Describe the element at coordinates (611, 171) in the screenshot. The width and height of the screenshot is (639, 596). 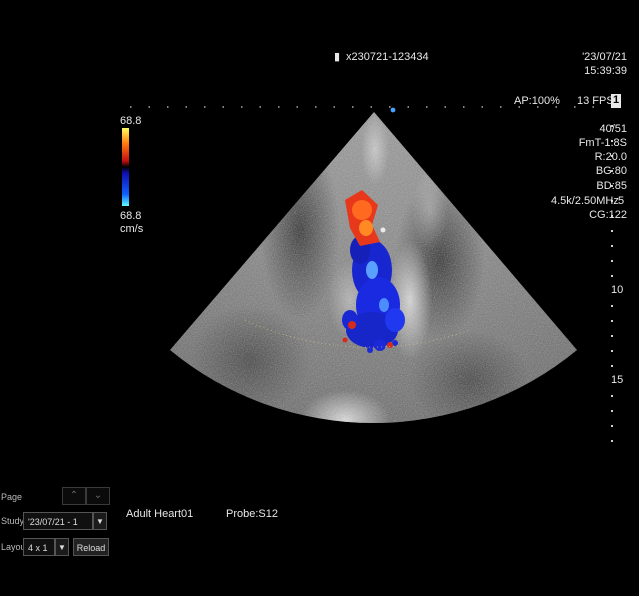
I see `param-4: BG:80` at that location.